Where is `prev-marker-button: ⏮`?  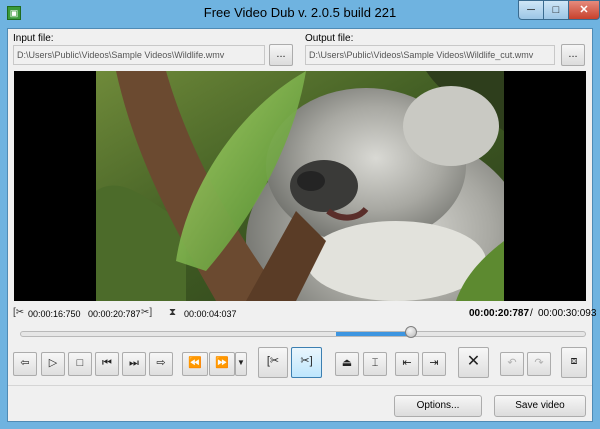 prev-marker-button: ⏮ is located at coordinates (107, 364).